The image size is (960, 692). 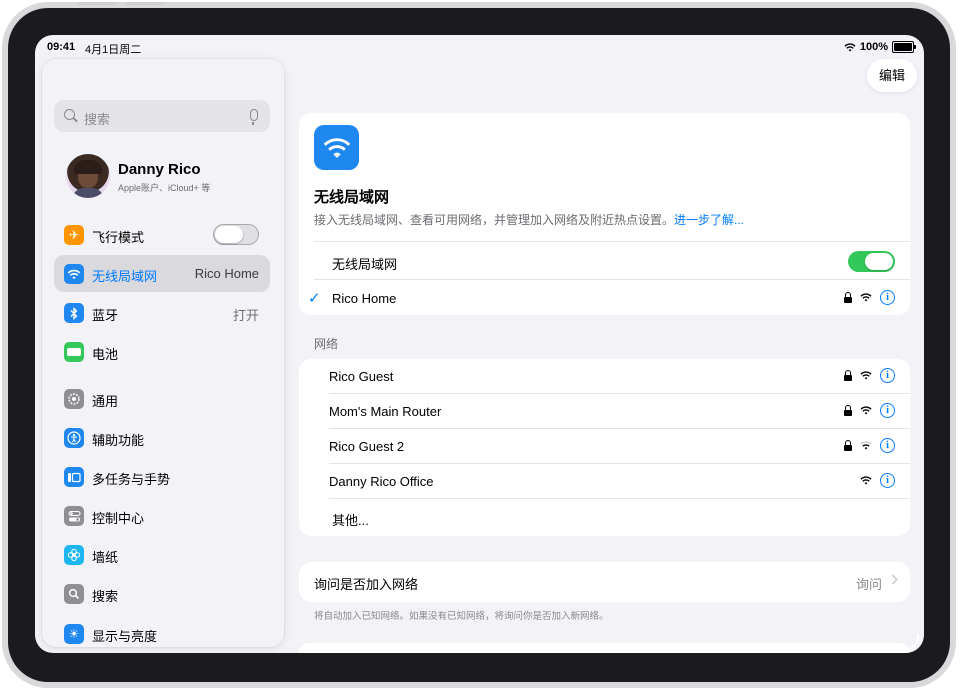 I want to click on wifi-toggle, so click(x=871, y=261).